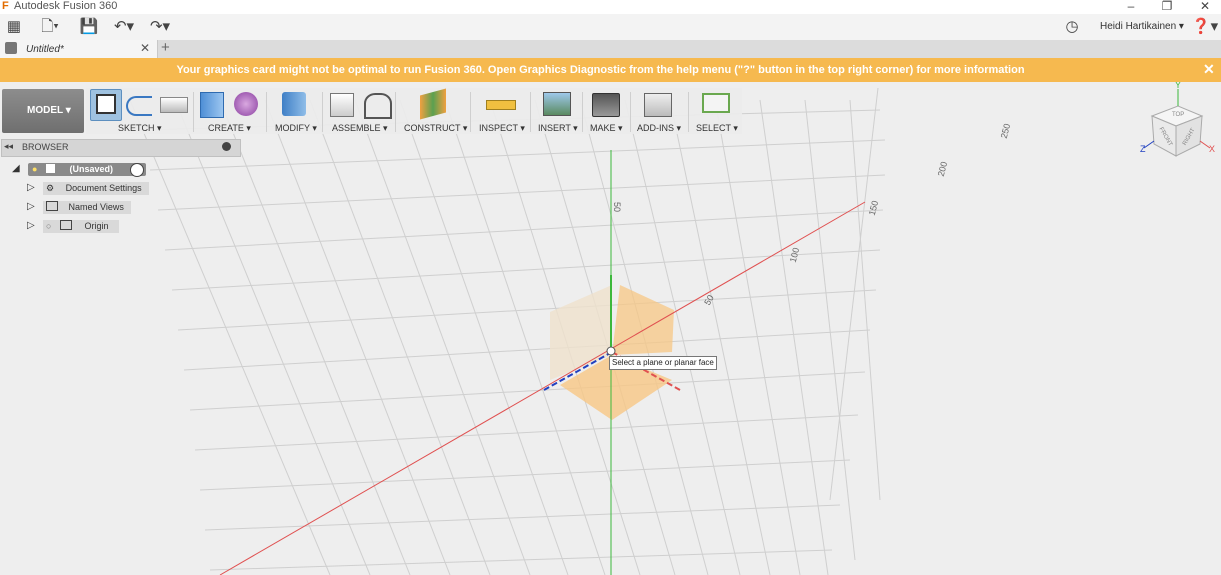  Describe the element at coordinates (140, 128) in the screenshot. I see `ribbon-group-sketch: SKETCH ▾` at that location.